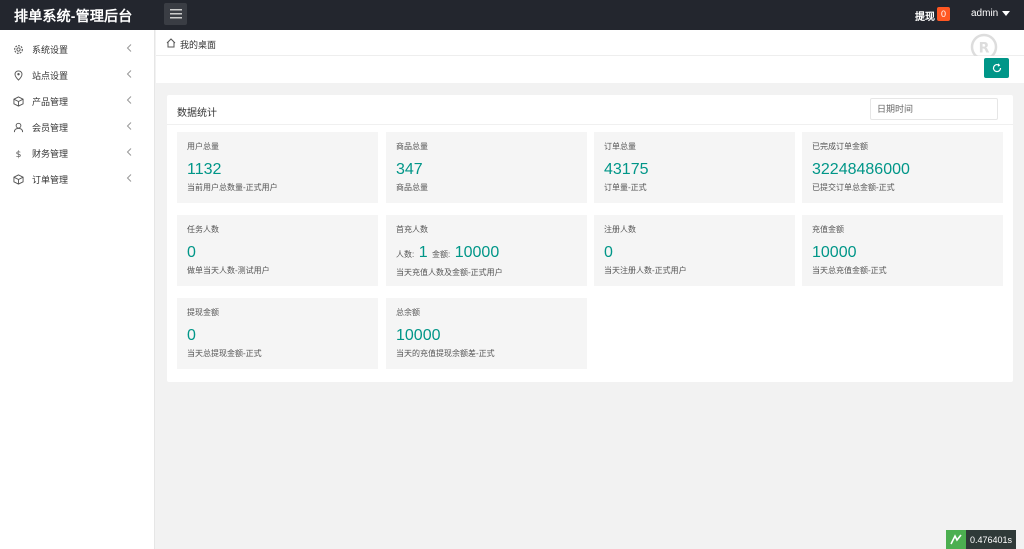 The image size is (1024, 549). Describe the element at coordinates (985, 13) in the screenshot. I see `user-name: admin` at that location.